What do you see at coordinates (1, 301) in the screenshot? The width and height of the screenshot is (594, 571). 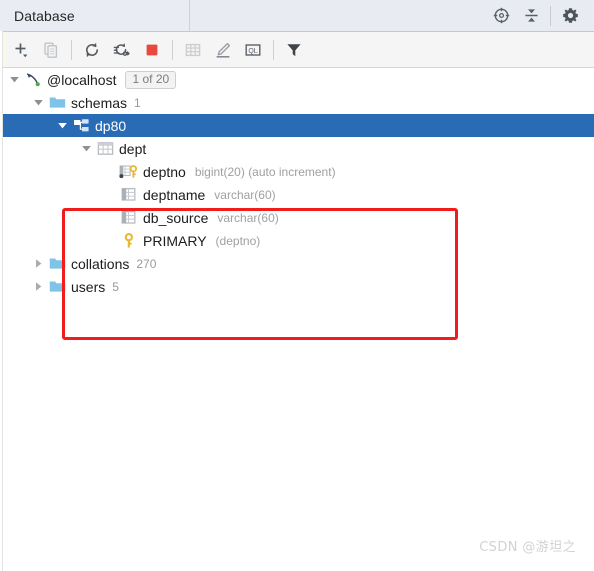 I see `panel-left-rail` at bounding box center [1, 301].